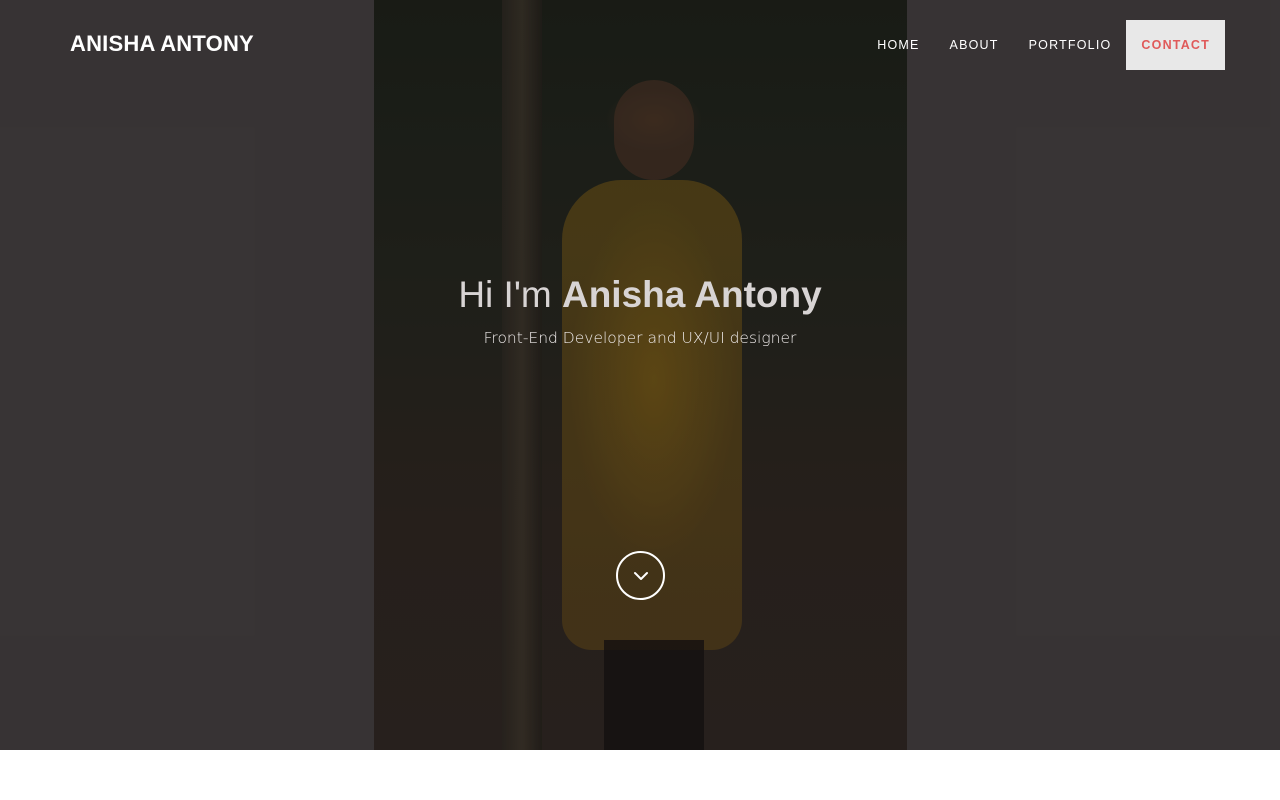 The image size is (1280, 800). I want to click on hero-subtitle: Front-End Developer and UX/UI designer, so click(640, 338).